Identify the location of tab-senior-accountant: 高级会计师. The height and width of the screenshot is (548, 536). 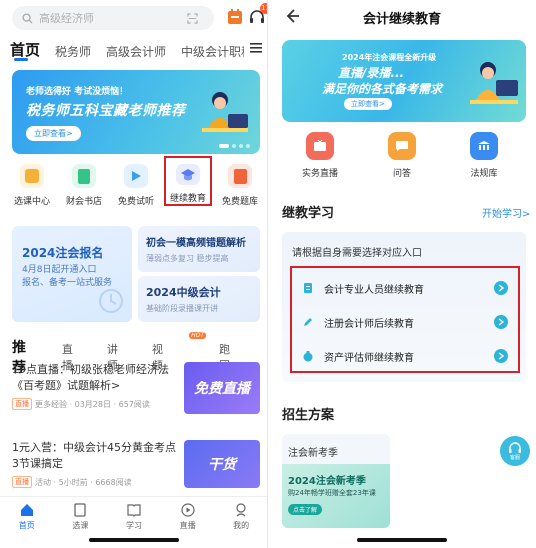
(136, 51).